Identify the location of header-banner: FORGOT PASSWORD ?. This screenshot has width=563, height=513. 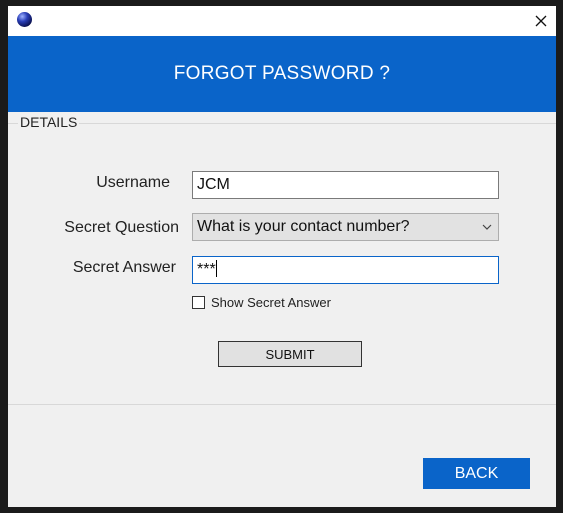
(282, 74).